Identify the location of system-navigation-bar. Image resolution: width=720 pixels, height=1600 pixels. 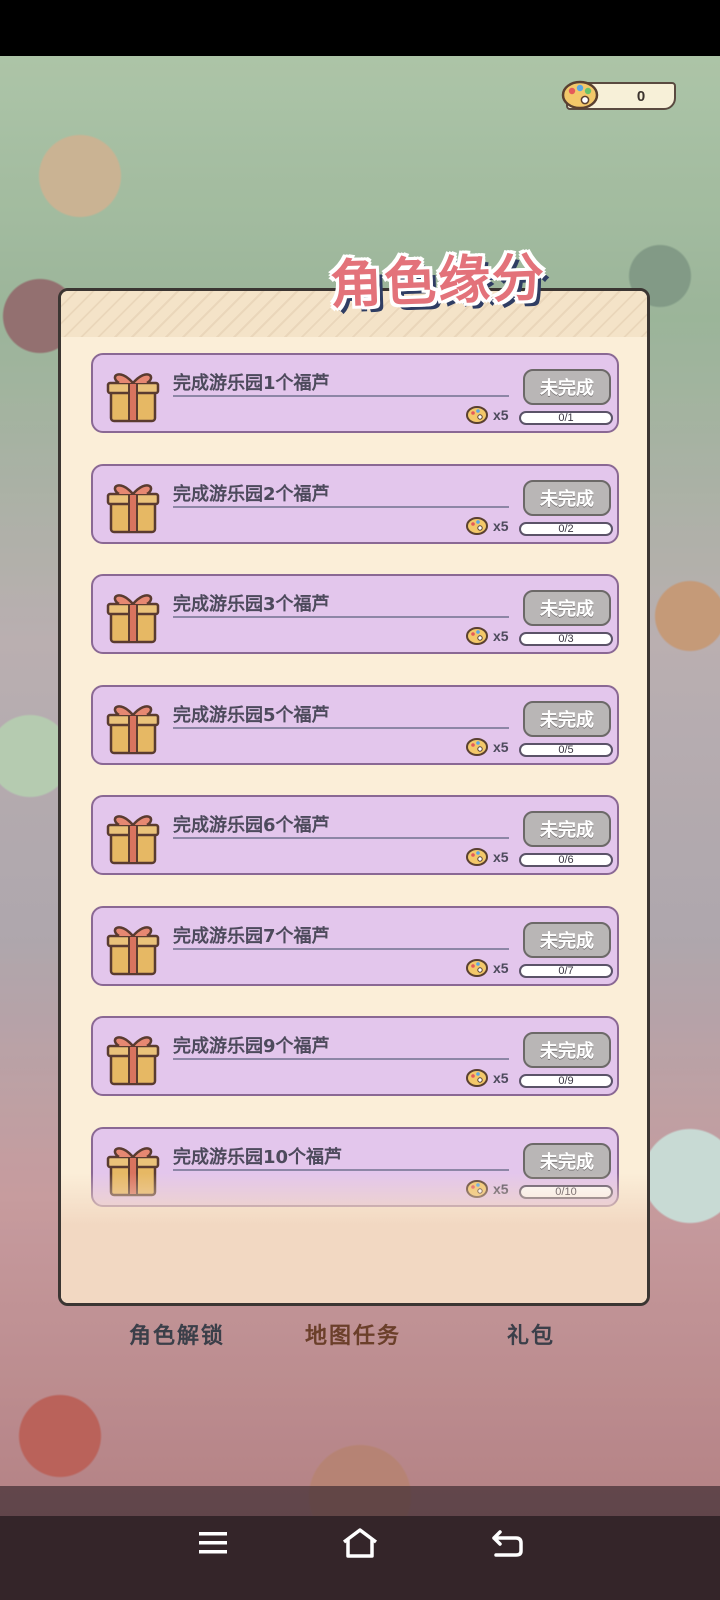
(360, 1543).